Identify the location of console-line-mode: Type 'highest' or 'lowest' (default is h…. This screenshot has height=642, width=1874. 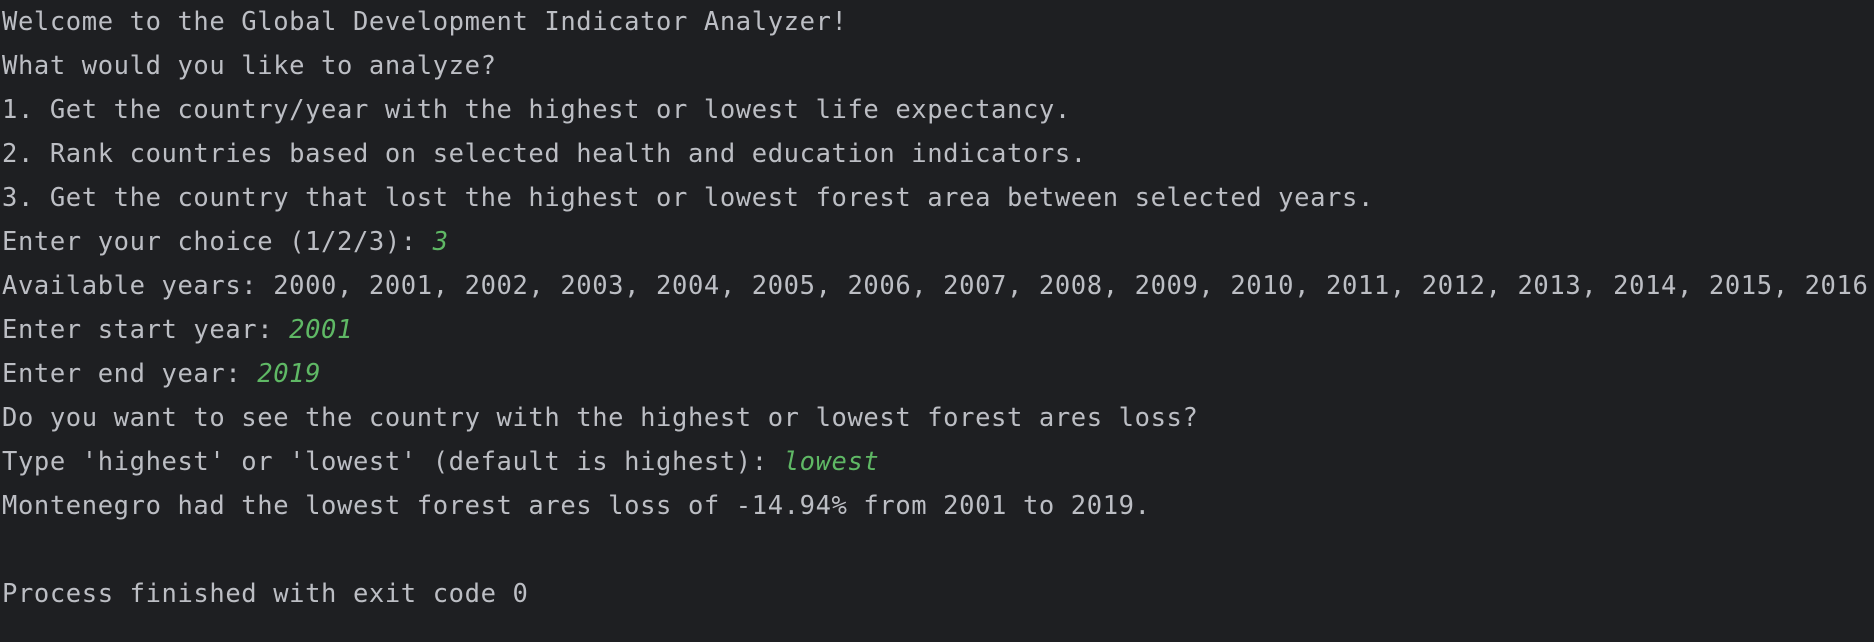
(937, 462).